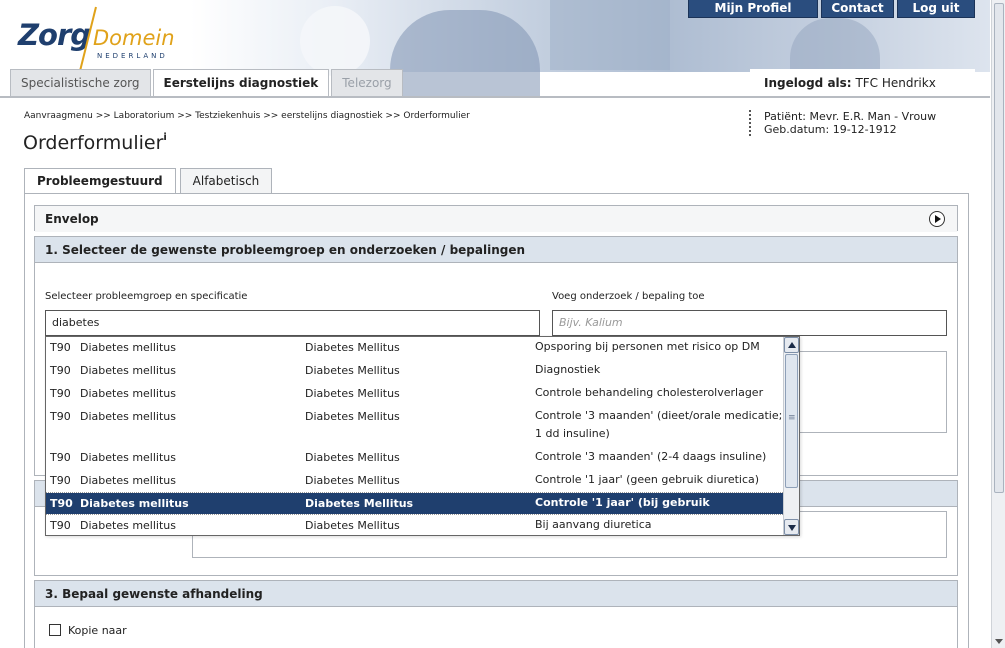 The height and width of the screenshot is (648, 1005). I want to click on logo-text-zorg: Zorg, so click(54, 35).